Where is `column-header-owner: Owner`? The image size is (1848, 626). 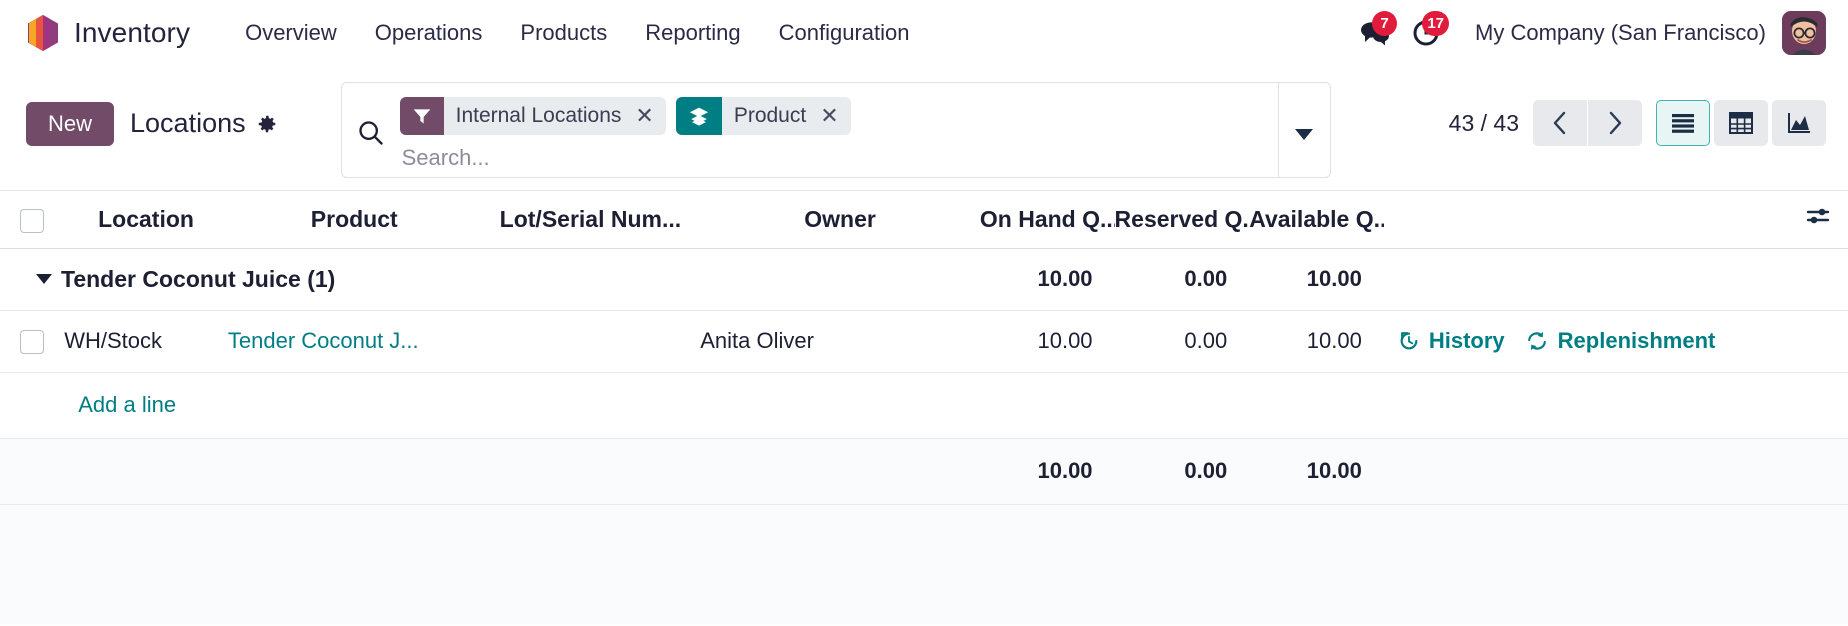 column-header-owner: Owner is located at coordinates (840, 220).